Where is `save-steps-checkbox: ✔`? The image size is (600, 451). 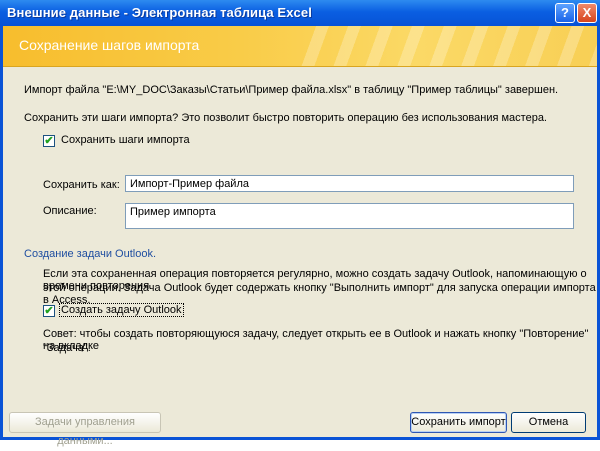 save-steps-checkbox: ✔ is located at coordinates (49, 141).